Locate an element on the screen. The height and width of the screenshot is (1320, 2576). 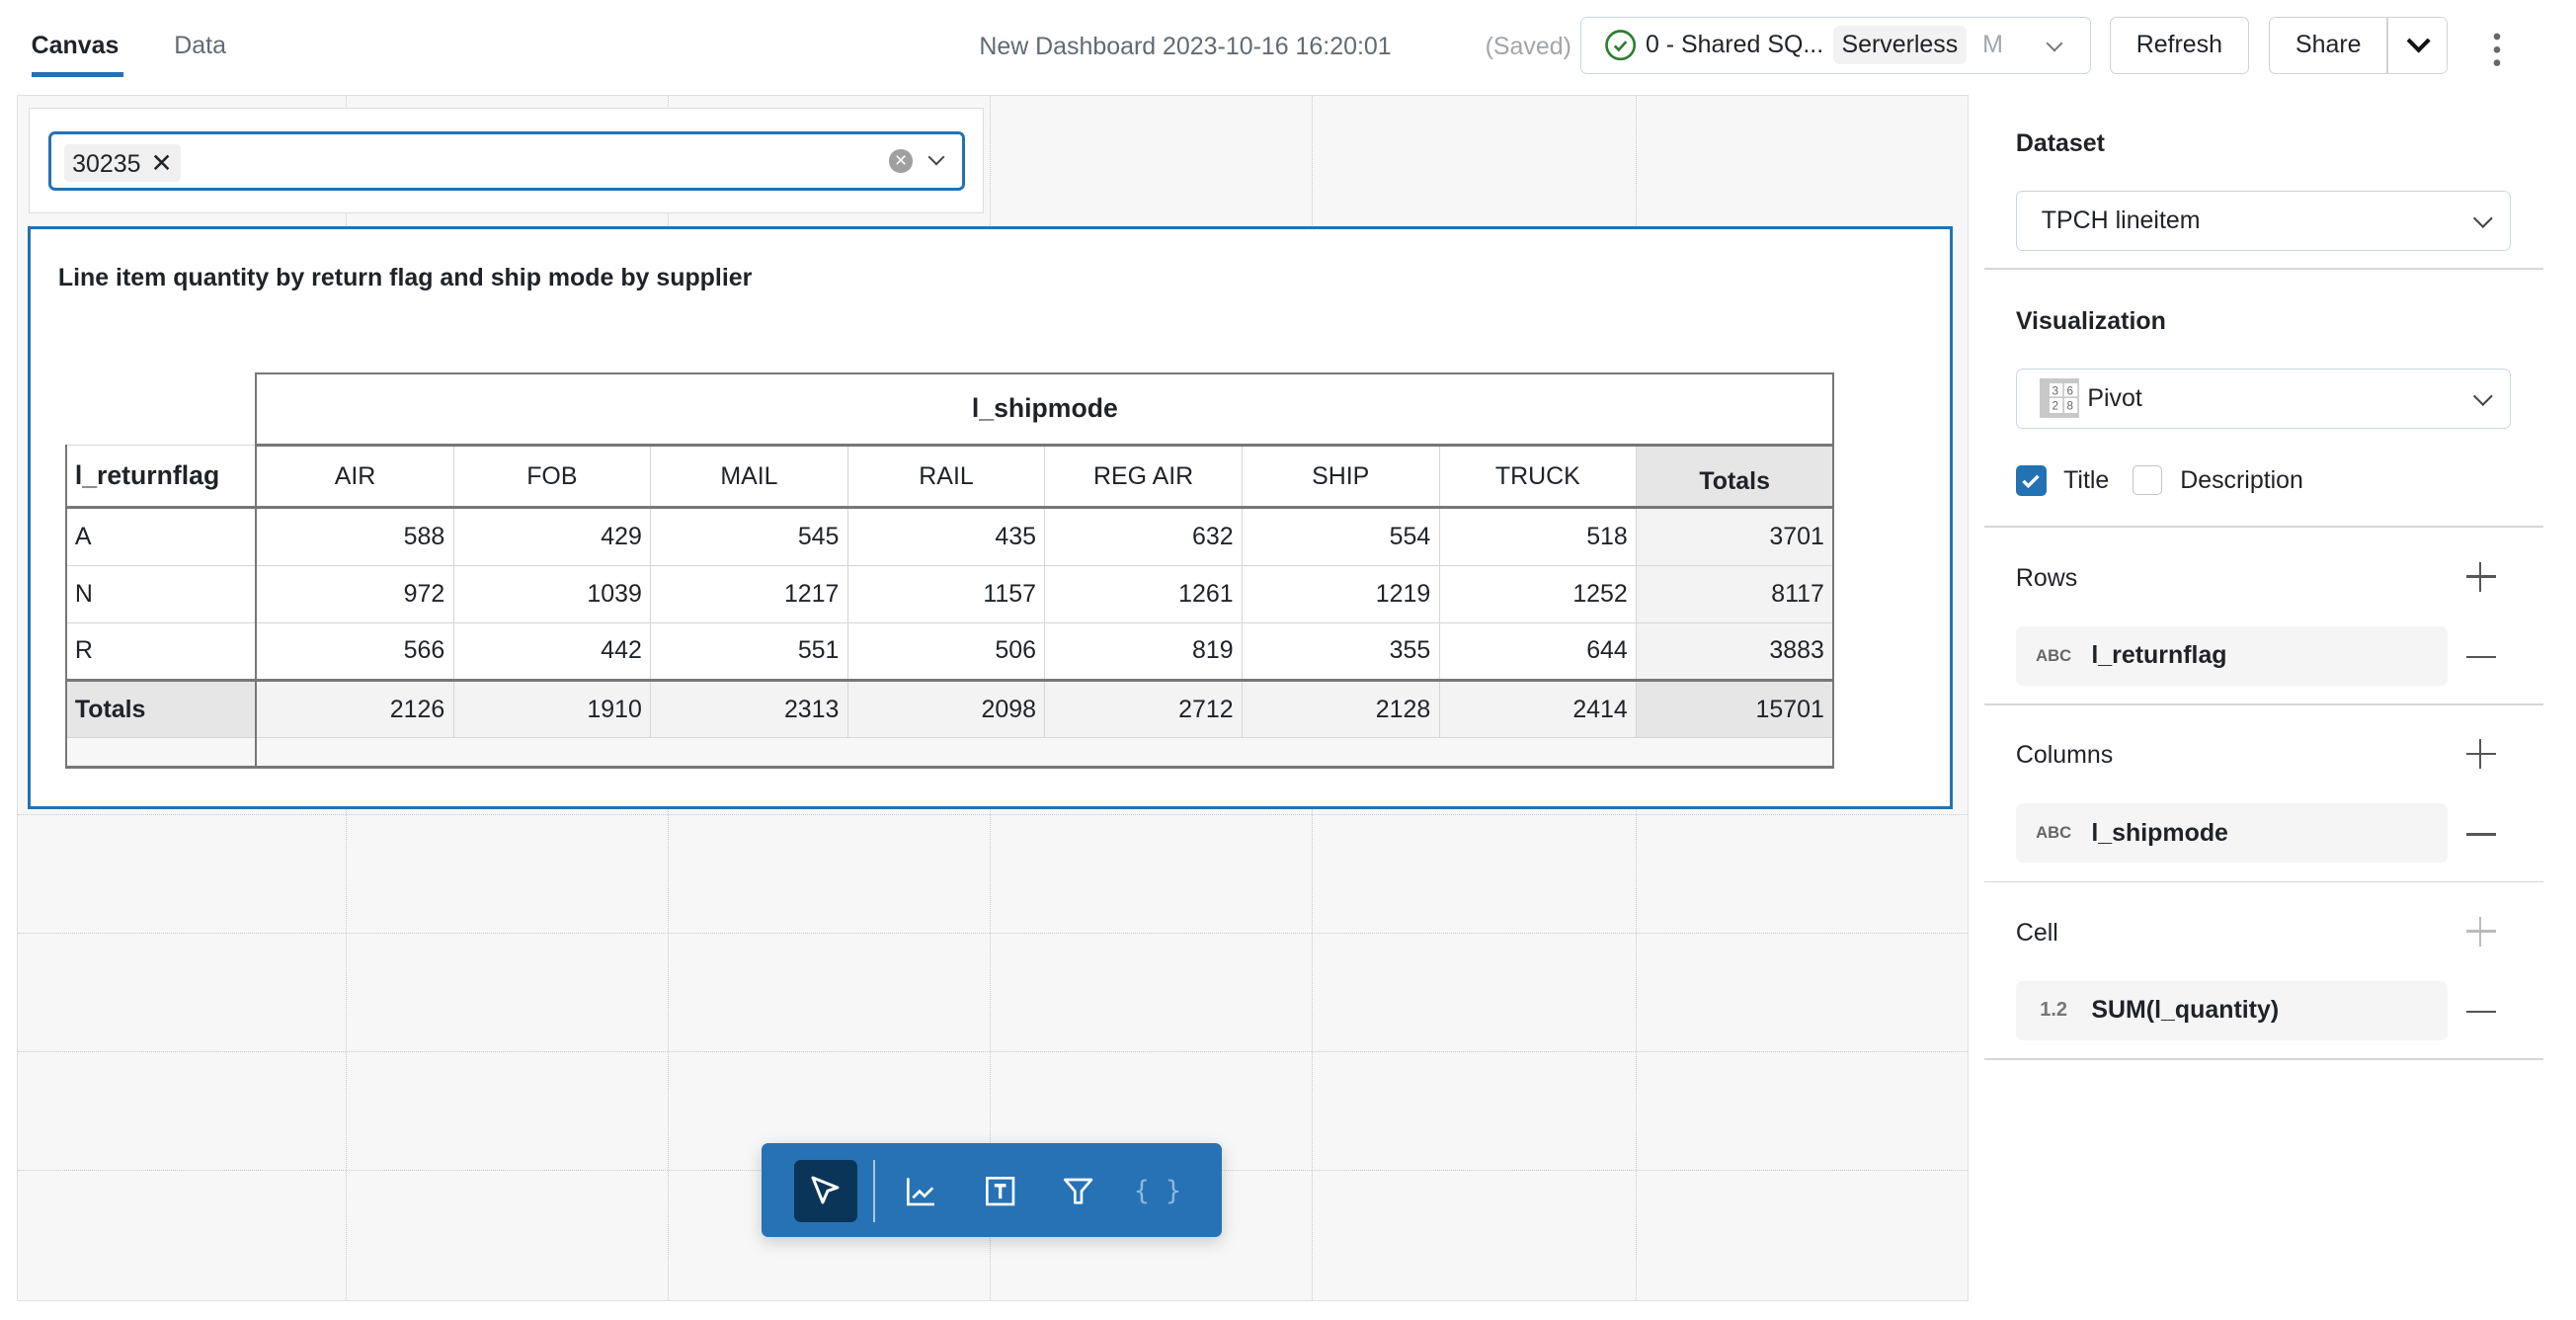
svg-text: 8 is located at coordinates (2070, 406).